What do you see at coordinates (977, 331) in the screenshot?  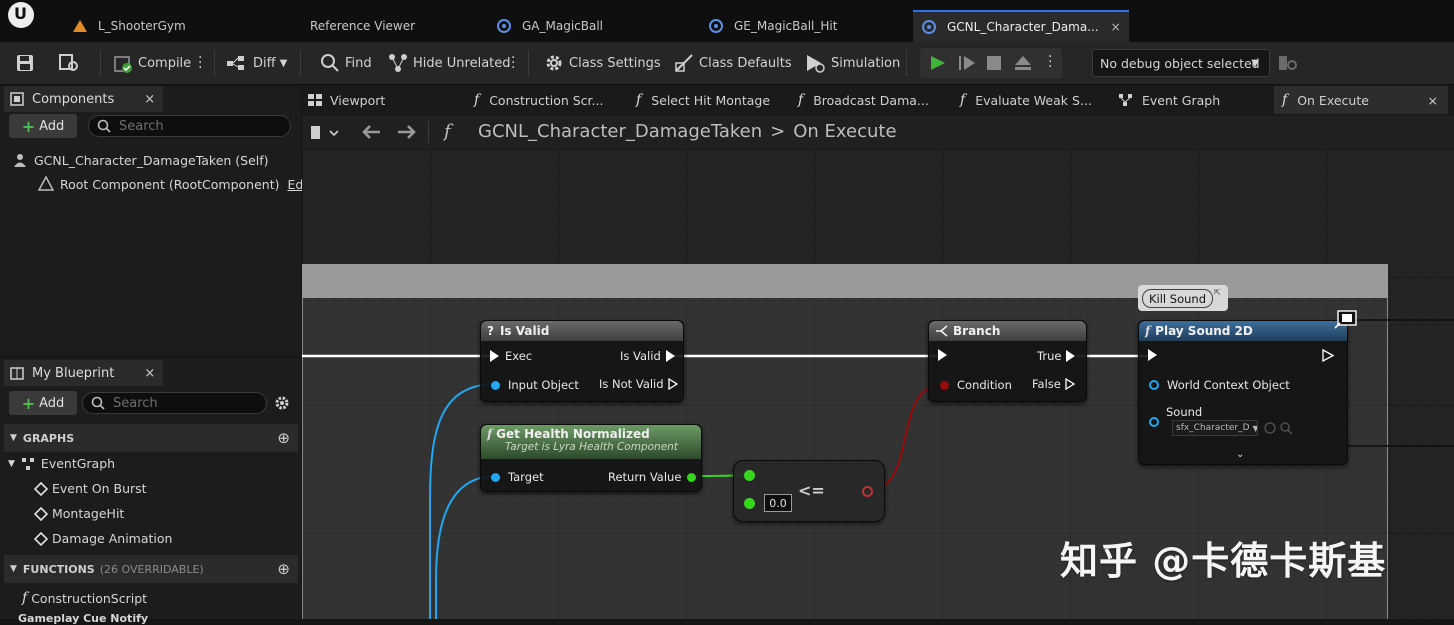 I see `node-title: Branch` at bounding box center [977, 331].